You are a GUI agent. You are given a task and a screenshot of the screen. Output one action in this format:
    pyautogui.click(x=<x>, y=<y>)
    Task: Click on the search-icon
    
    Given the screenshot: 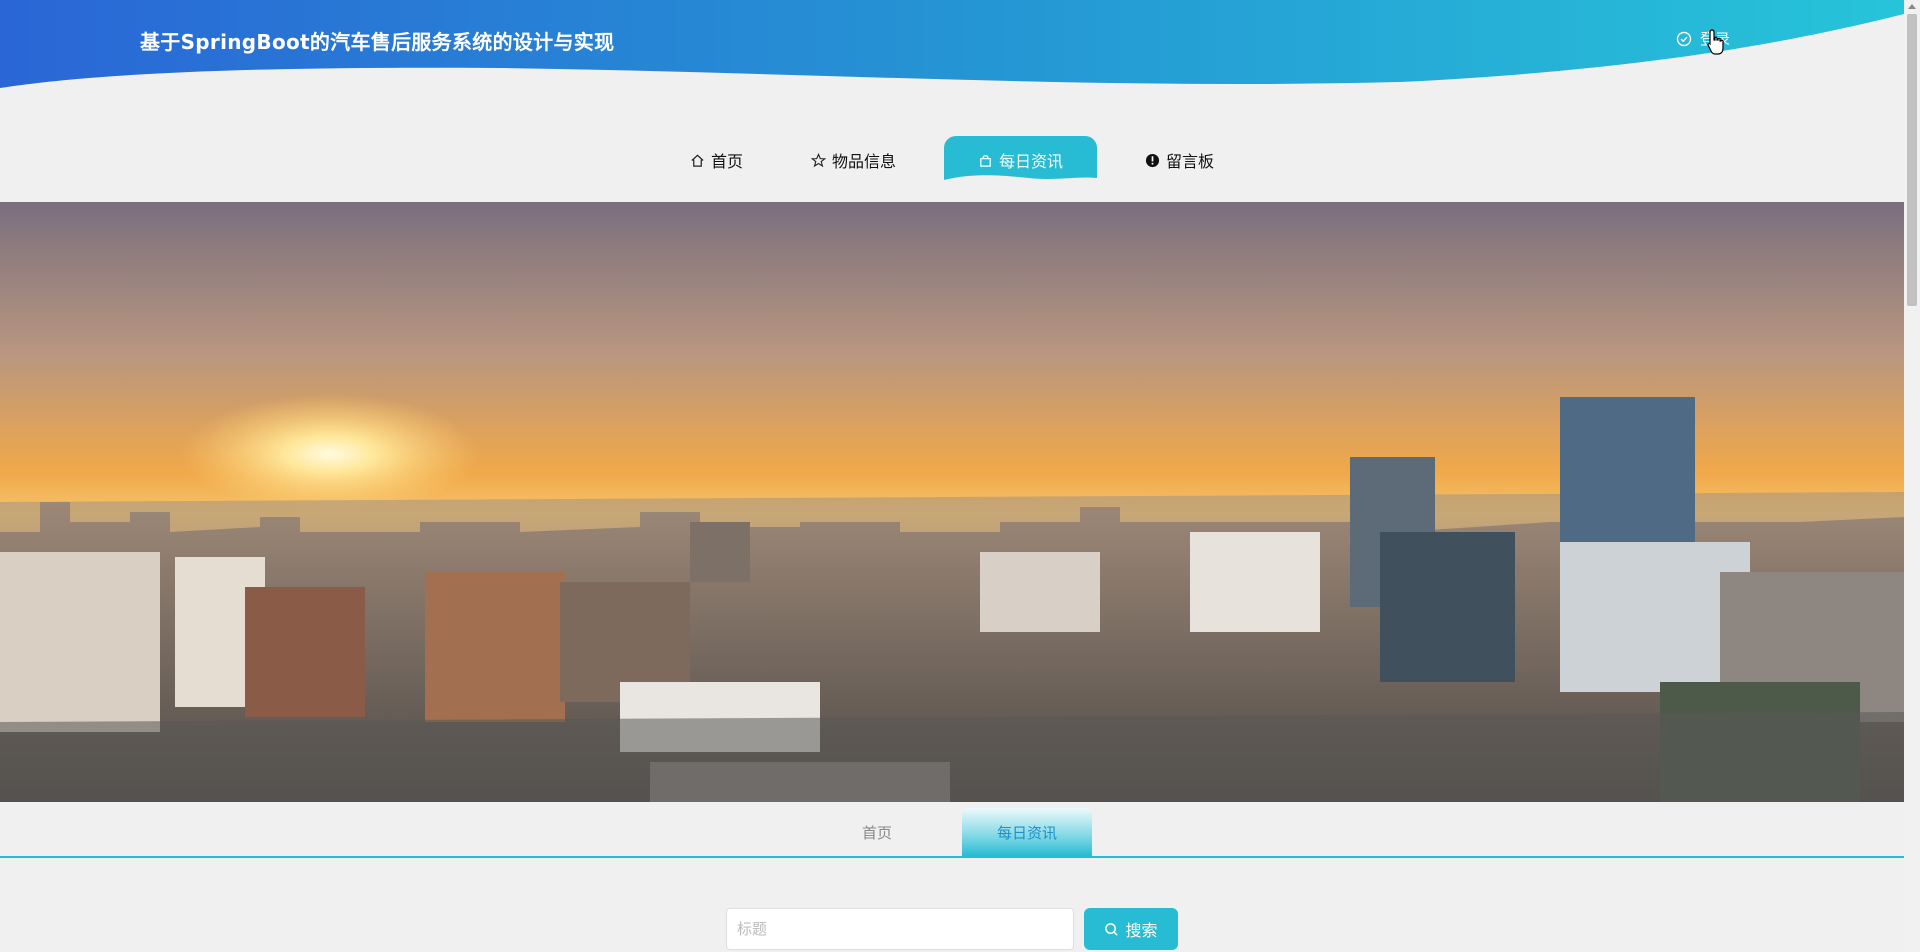 What is the action you would take?
    pyautogui.click(x=1112, y=929)
    